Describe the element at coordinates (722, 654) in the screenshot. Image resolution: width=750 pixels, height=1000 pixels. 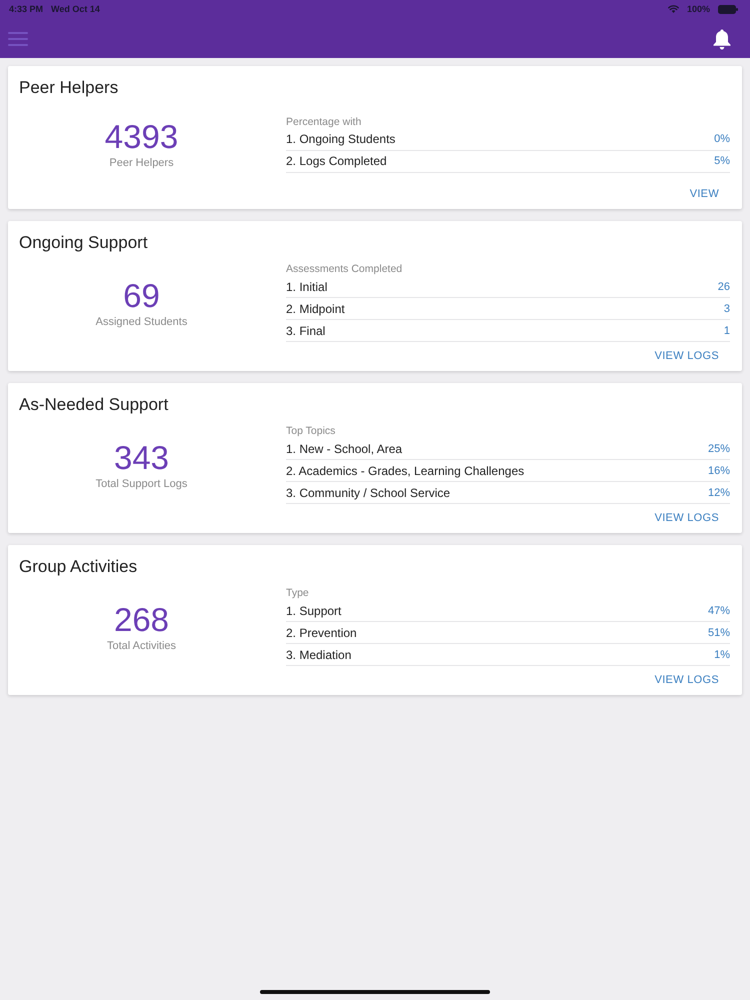
I see `row-value: 1%` at that location.